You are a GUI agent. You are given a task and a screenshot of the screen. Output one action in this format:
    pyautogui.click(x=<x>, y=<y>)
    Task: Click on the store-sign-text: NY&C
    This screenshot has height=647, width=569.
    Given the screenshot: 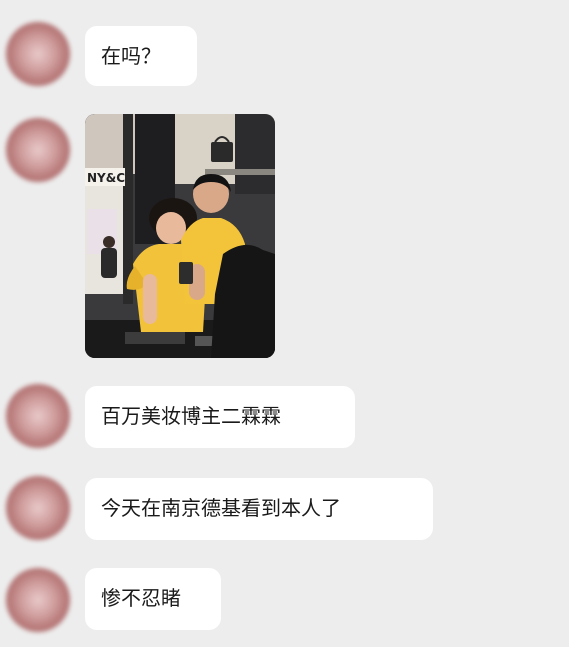 What is the action you would take?
    pyautogui.click(x=106, y=178)
    